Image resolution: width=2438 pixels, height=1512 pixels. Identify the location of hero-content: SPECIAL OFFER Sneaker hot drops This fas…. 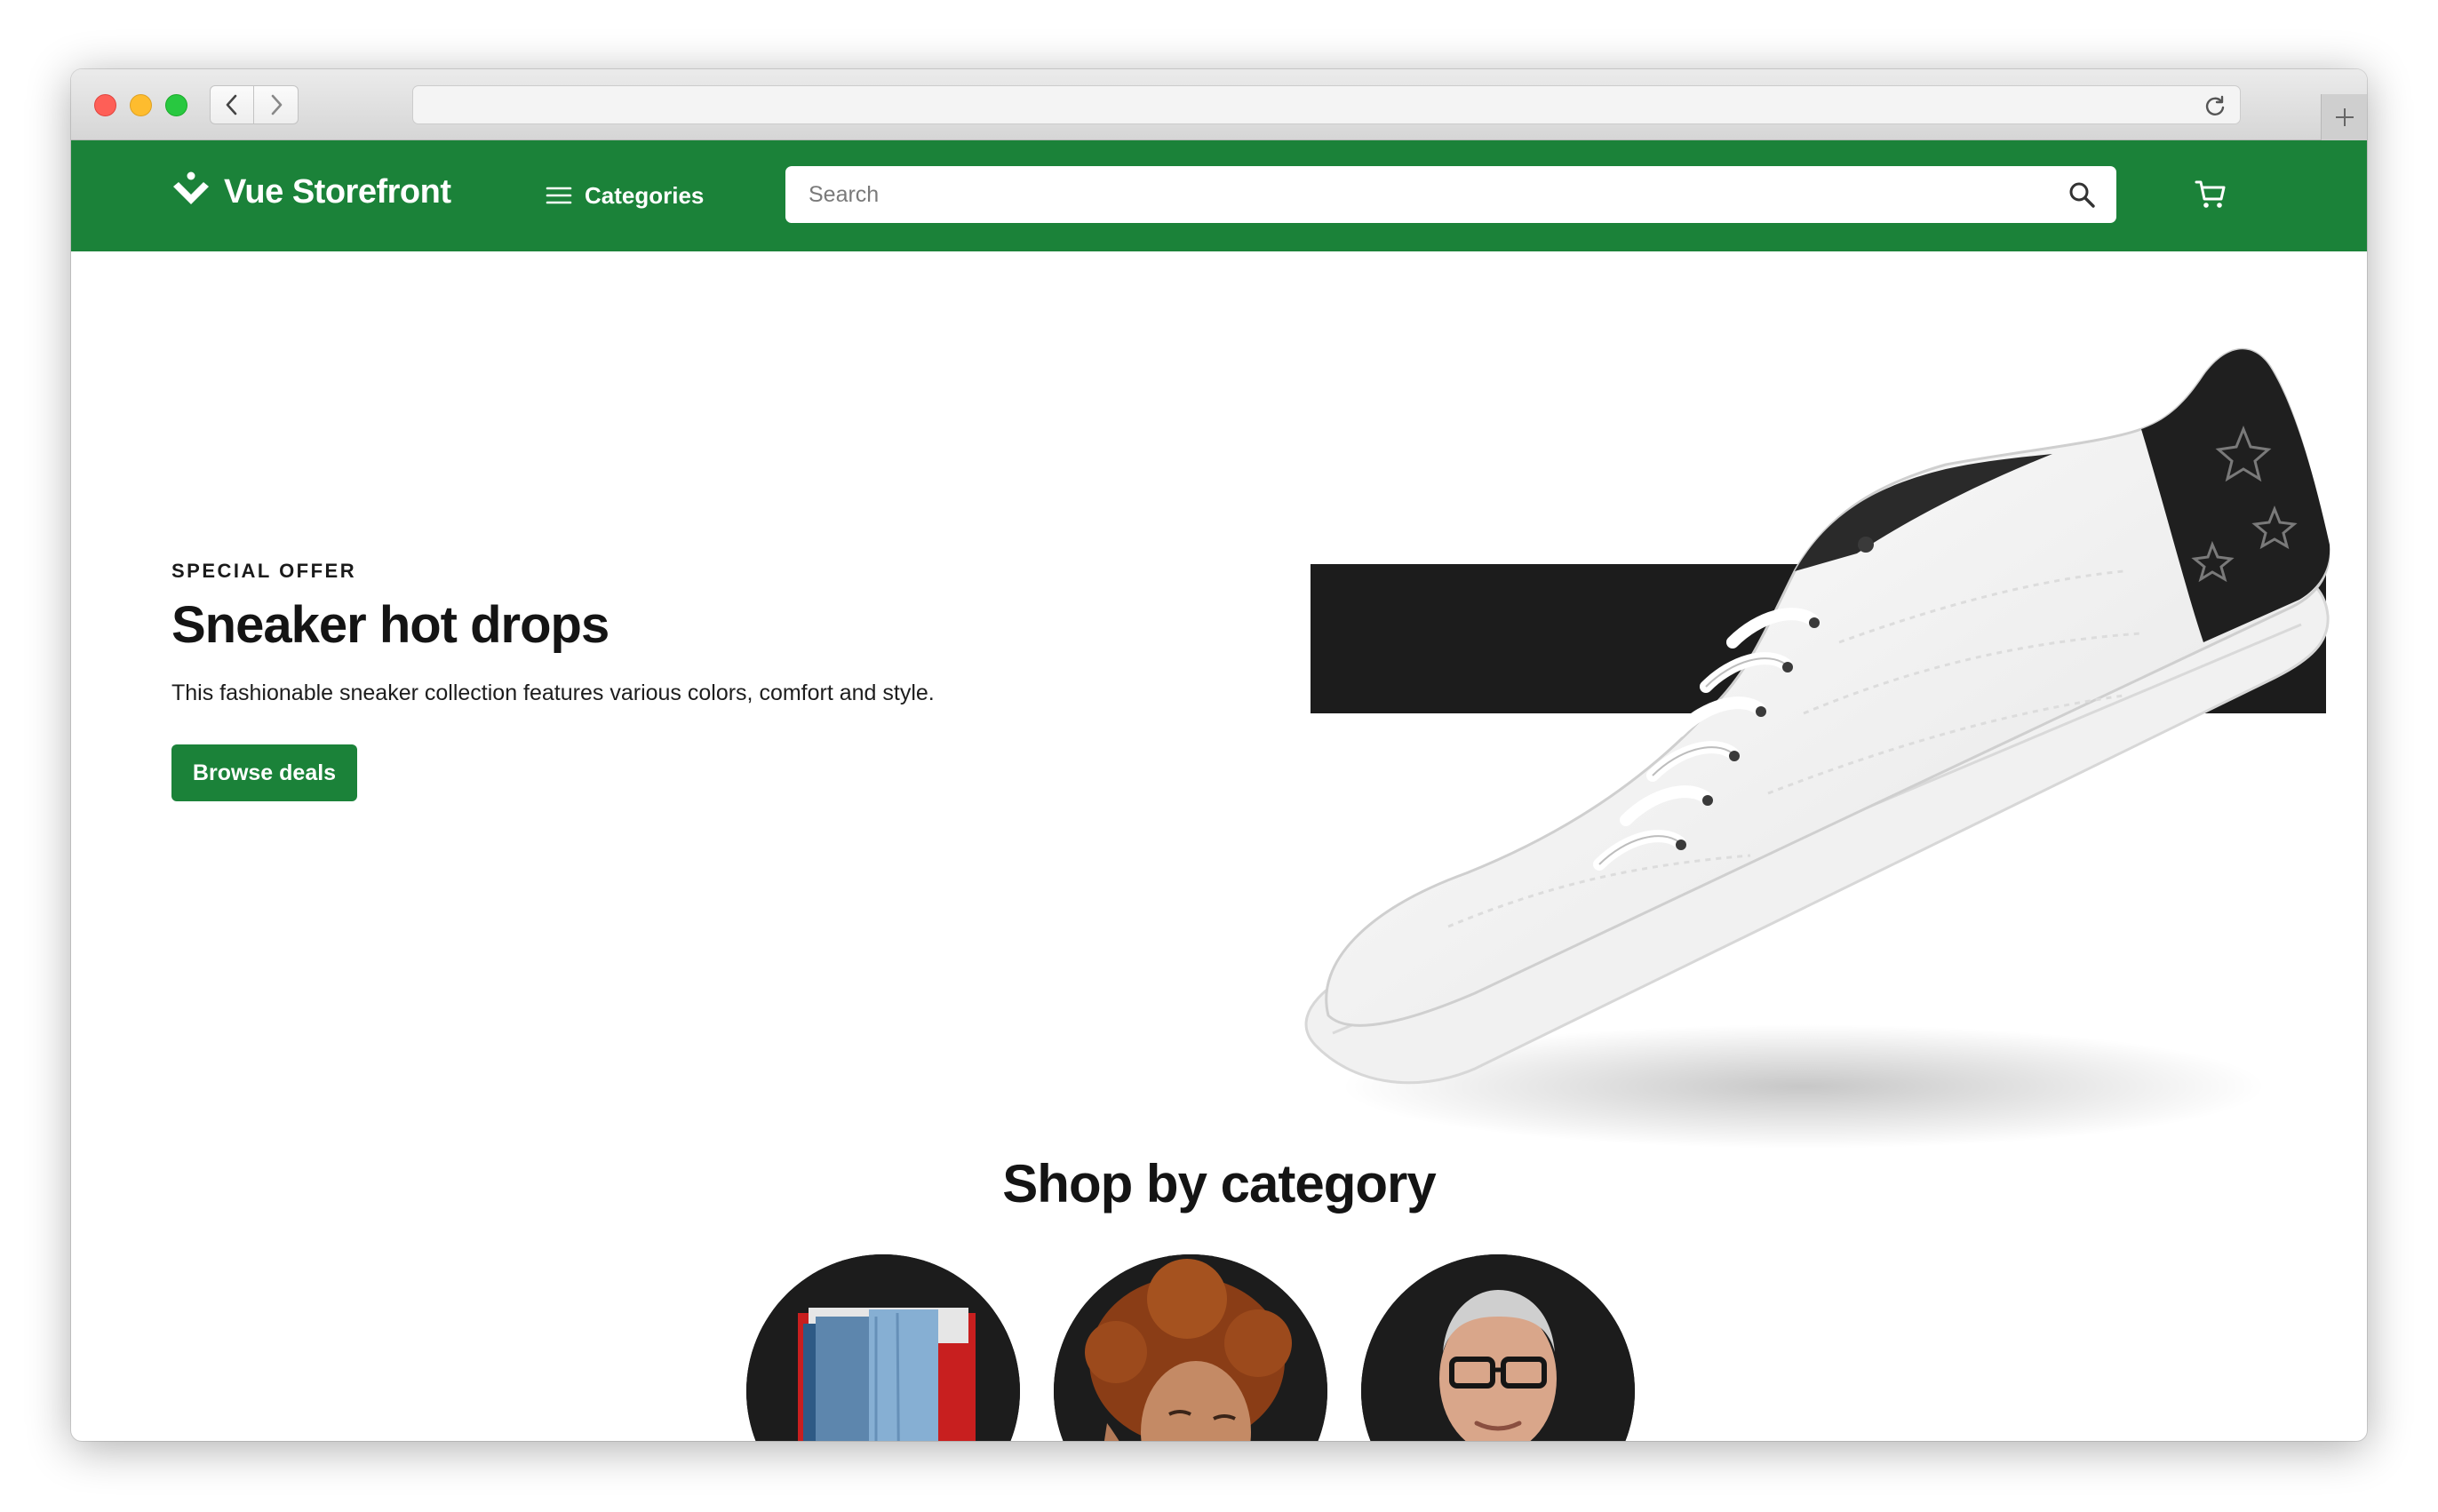
(660, 633).